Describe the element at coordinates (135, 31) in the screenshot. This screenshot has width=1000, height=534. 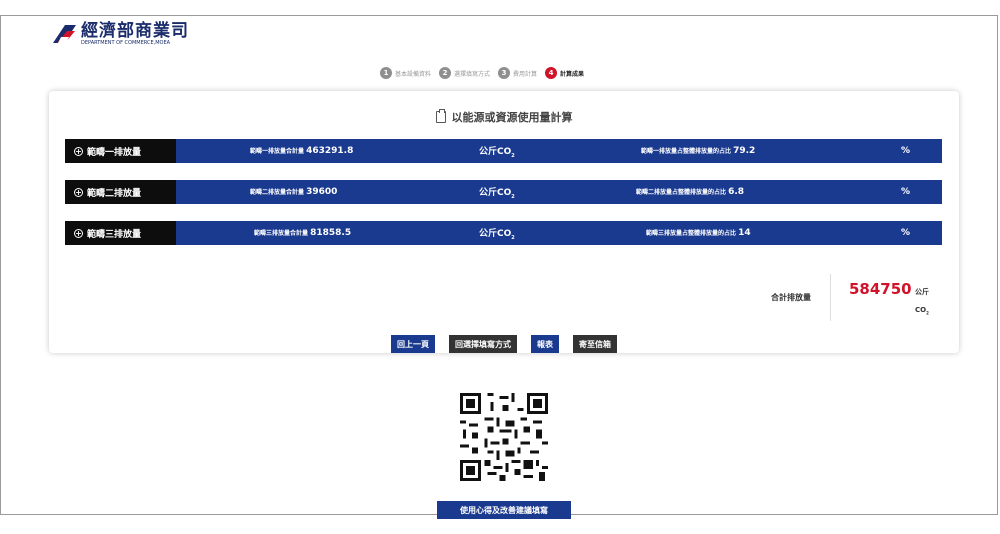
I see `logo-title: 經濟部商業司` at that location.